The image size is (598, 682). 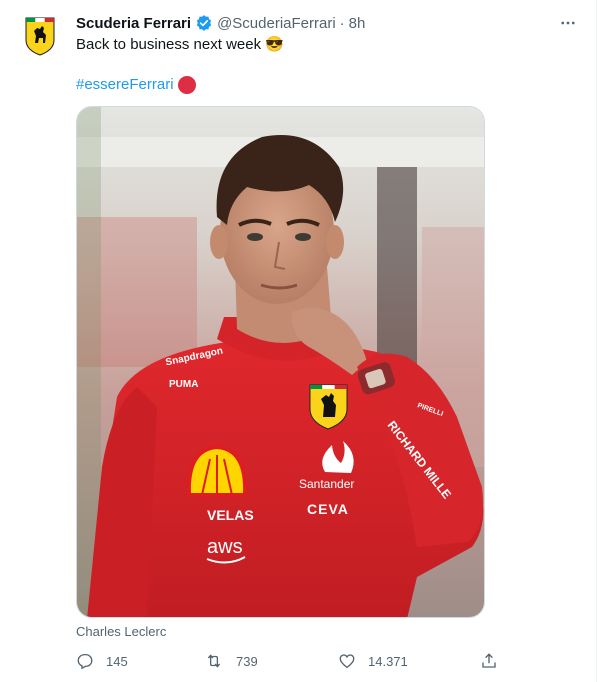 What do you see at coordinates (230, 515) in the screenshot?
I see `sponsor-velas: VELAS` at bounding box center [230, 515].